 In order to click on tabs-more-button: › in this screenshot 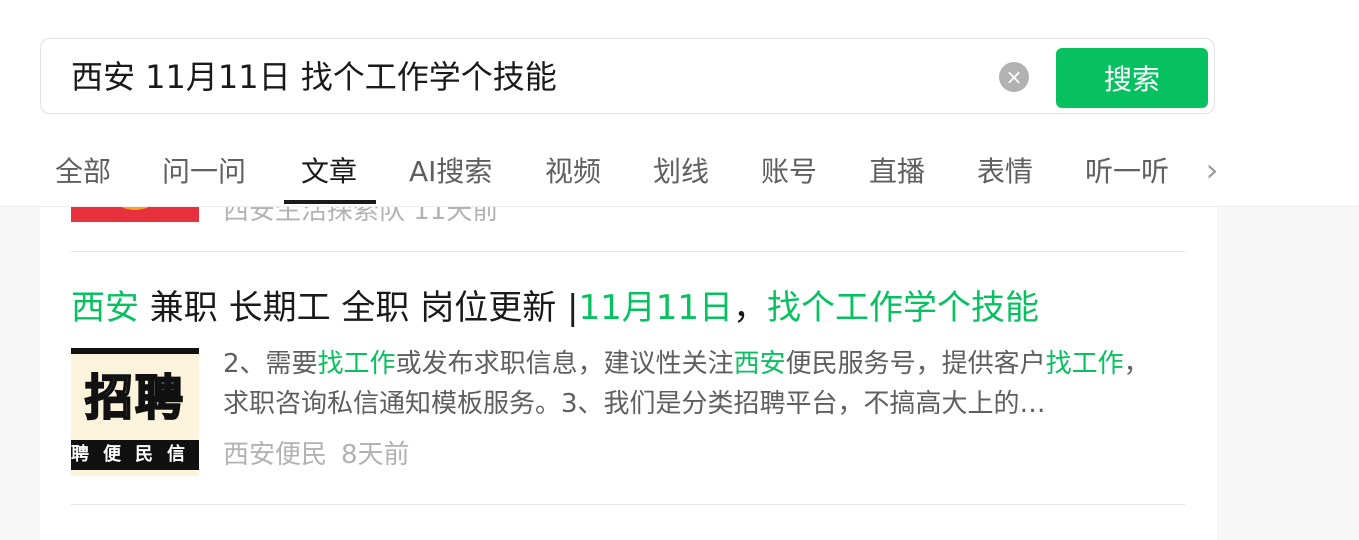, I will do `click(1212, 170)`.